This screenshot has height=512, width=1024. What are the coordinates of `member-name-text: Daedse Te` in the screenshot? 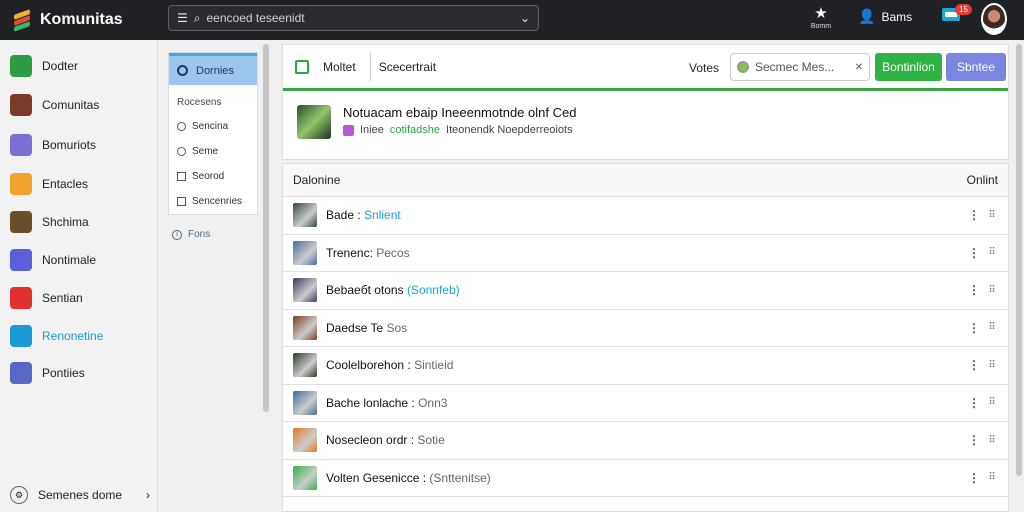 It's located at (356, 327).